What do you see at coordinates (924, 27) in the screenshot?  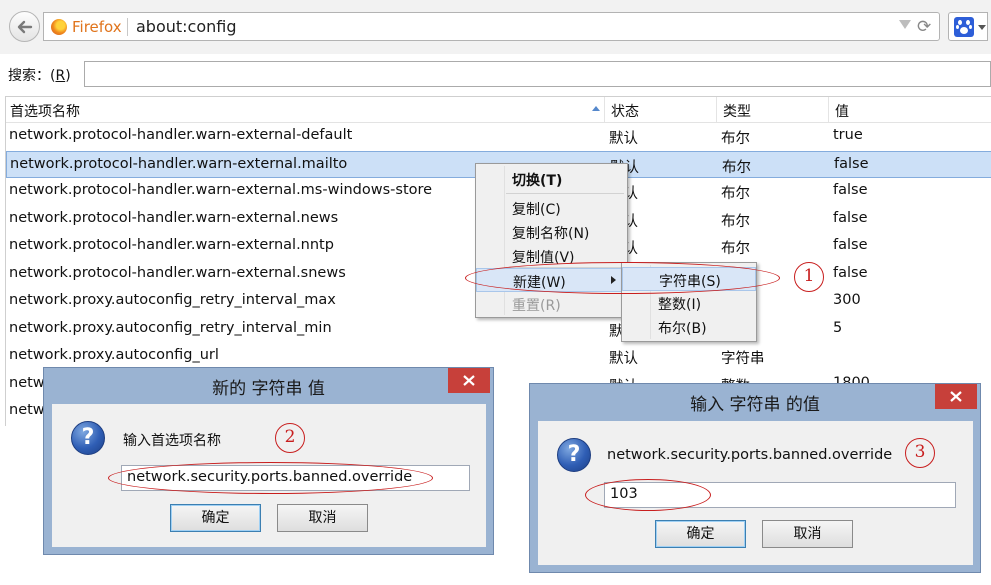 I see `reload-icon: ⟳` at bounding box center [924, 27].